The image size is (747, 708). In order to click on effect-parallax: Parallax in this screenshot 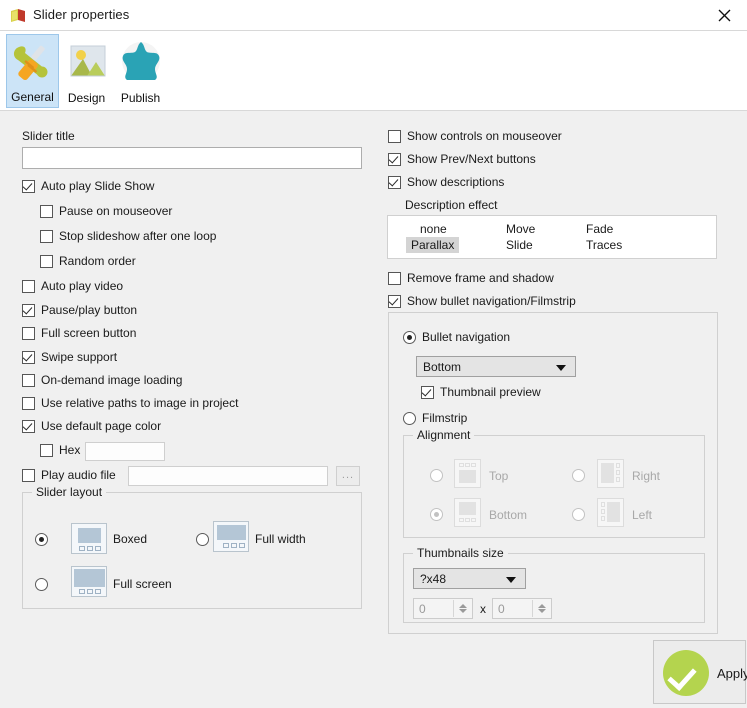, I will do `click(433, 245)`.